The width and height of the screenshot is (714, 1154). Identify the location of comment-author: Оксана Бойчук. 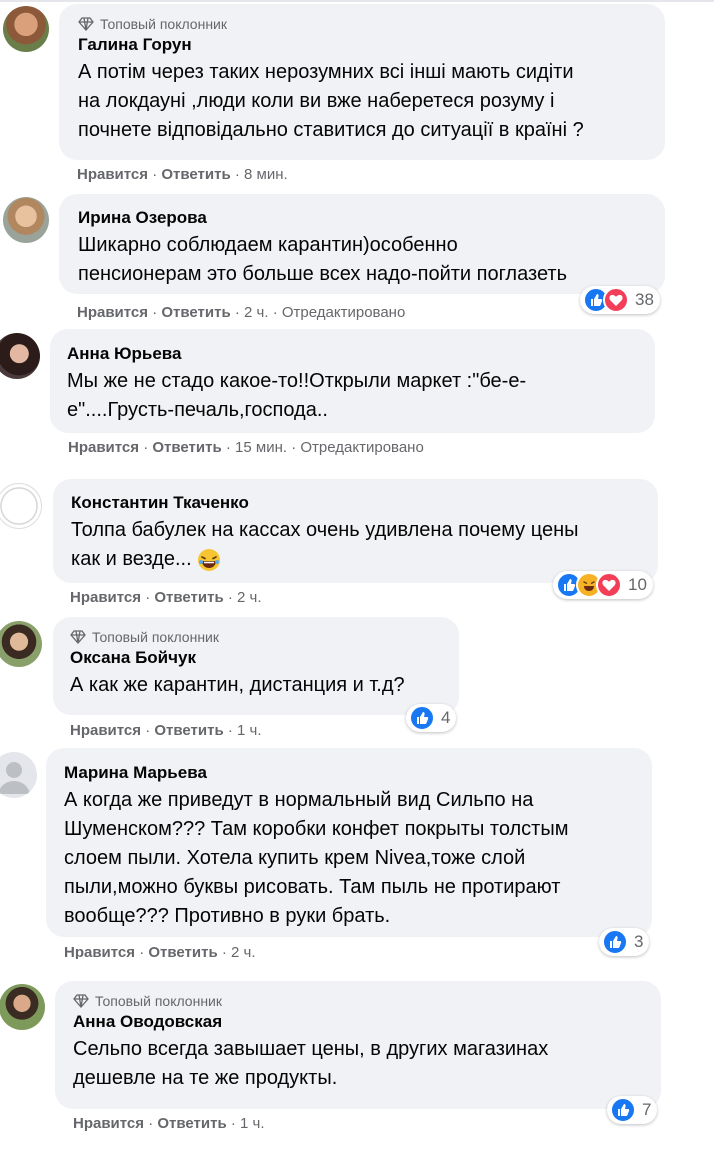
(256, 658).